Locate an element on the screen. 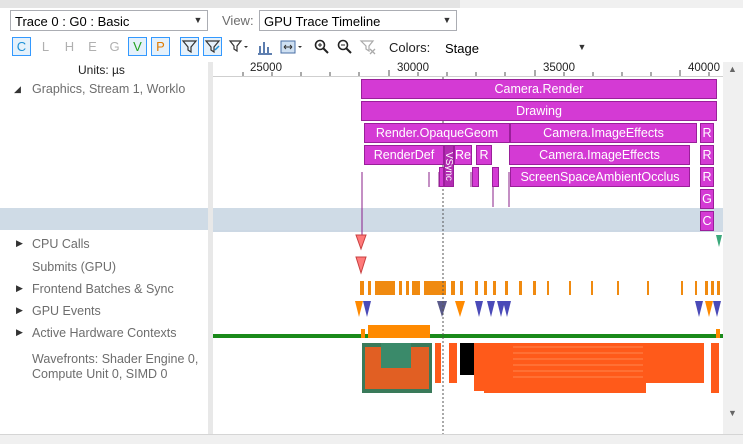 The image size is (743, 444). zoom-out-button is located at coordinates (345, 47).